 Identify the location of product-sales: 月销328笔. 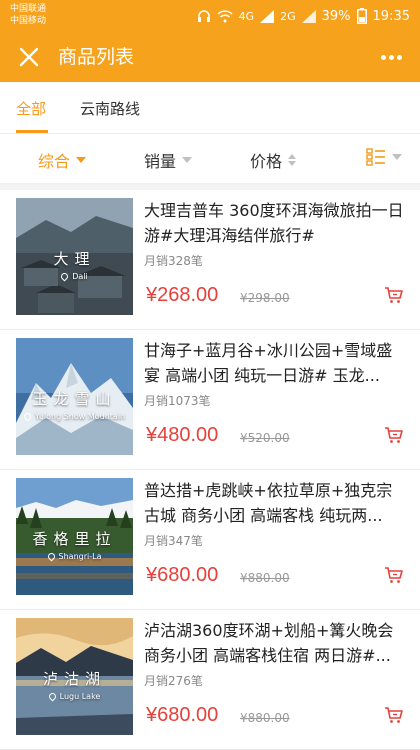
(173, 261).